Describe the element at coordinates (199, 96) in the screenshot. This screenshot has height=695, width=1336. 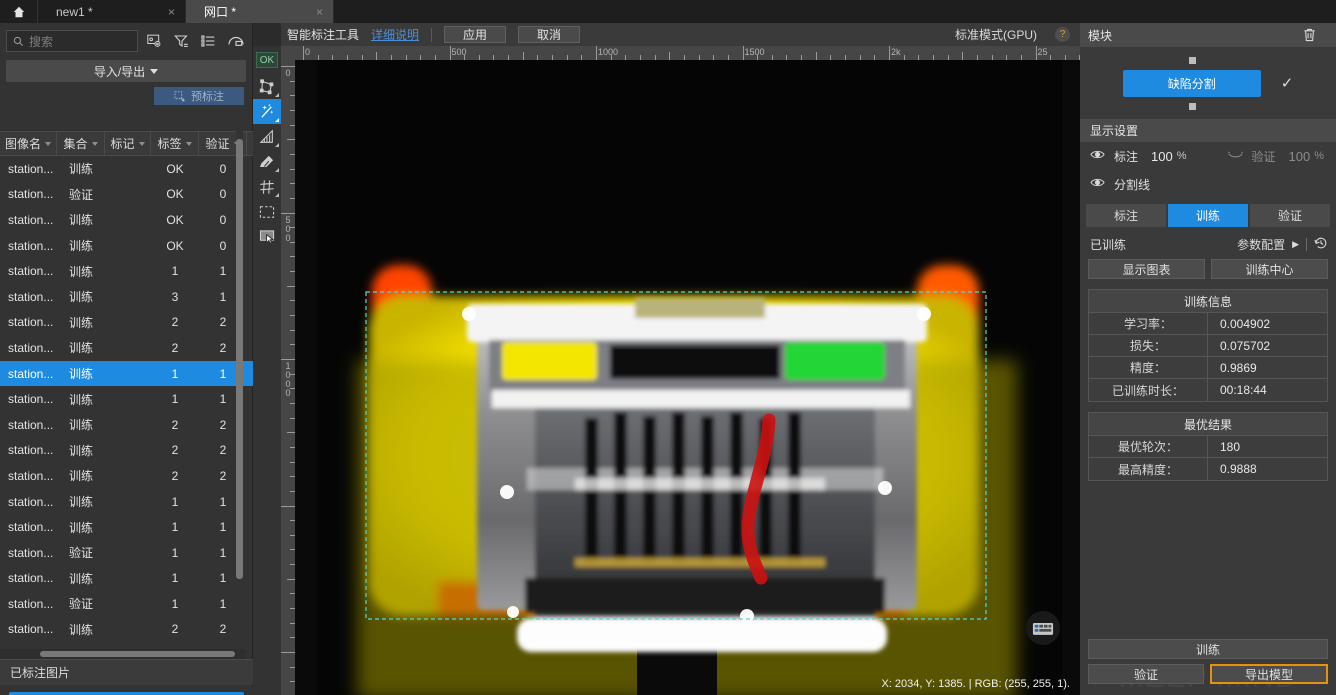
I see `prelabel-button: 预标注` at that location.